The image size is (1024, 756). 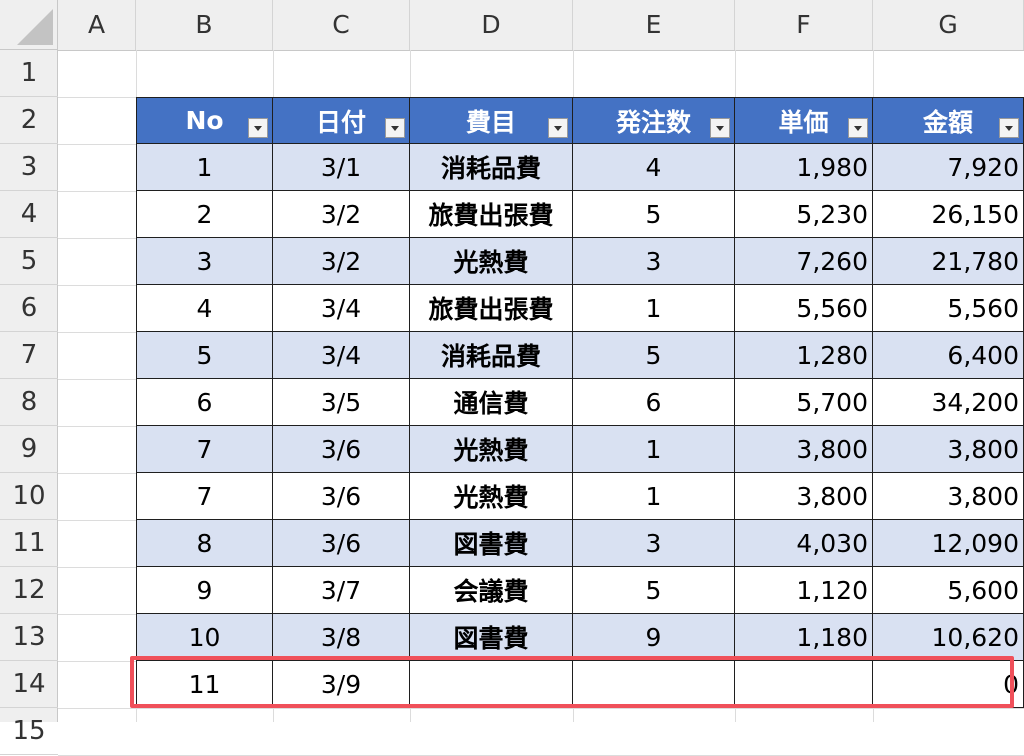 I want to click on table-cell-amount: 26,150, so click(x=948, y=214).